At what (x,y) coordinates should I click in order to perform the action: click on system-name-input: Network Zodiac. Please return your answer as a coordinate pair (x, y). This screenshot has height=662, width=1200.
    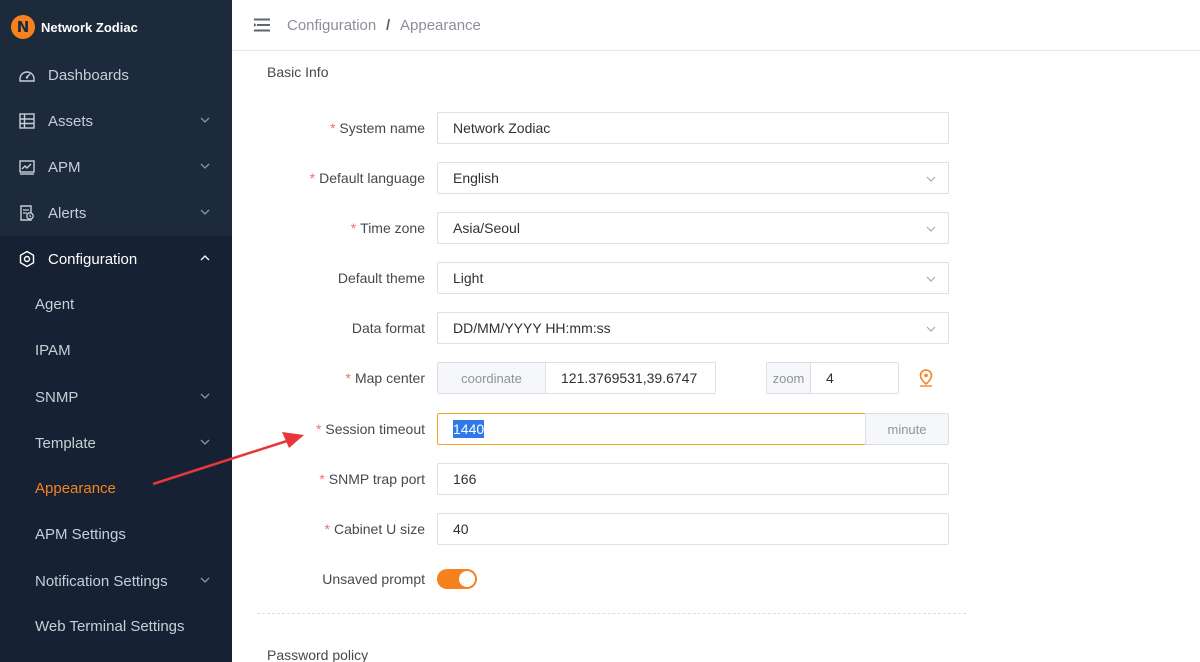
    Looking at the image, I should click on (693, 128).